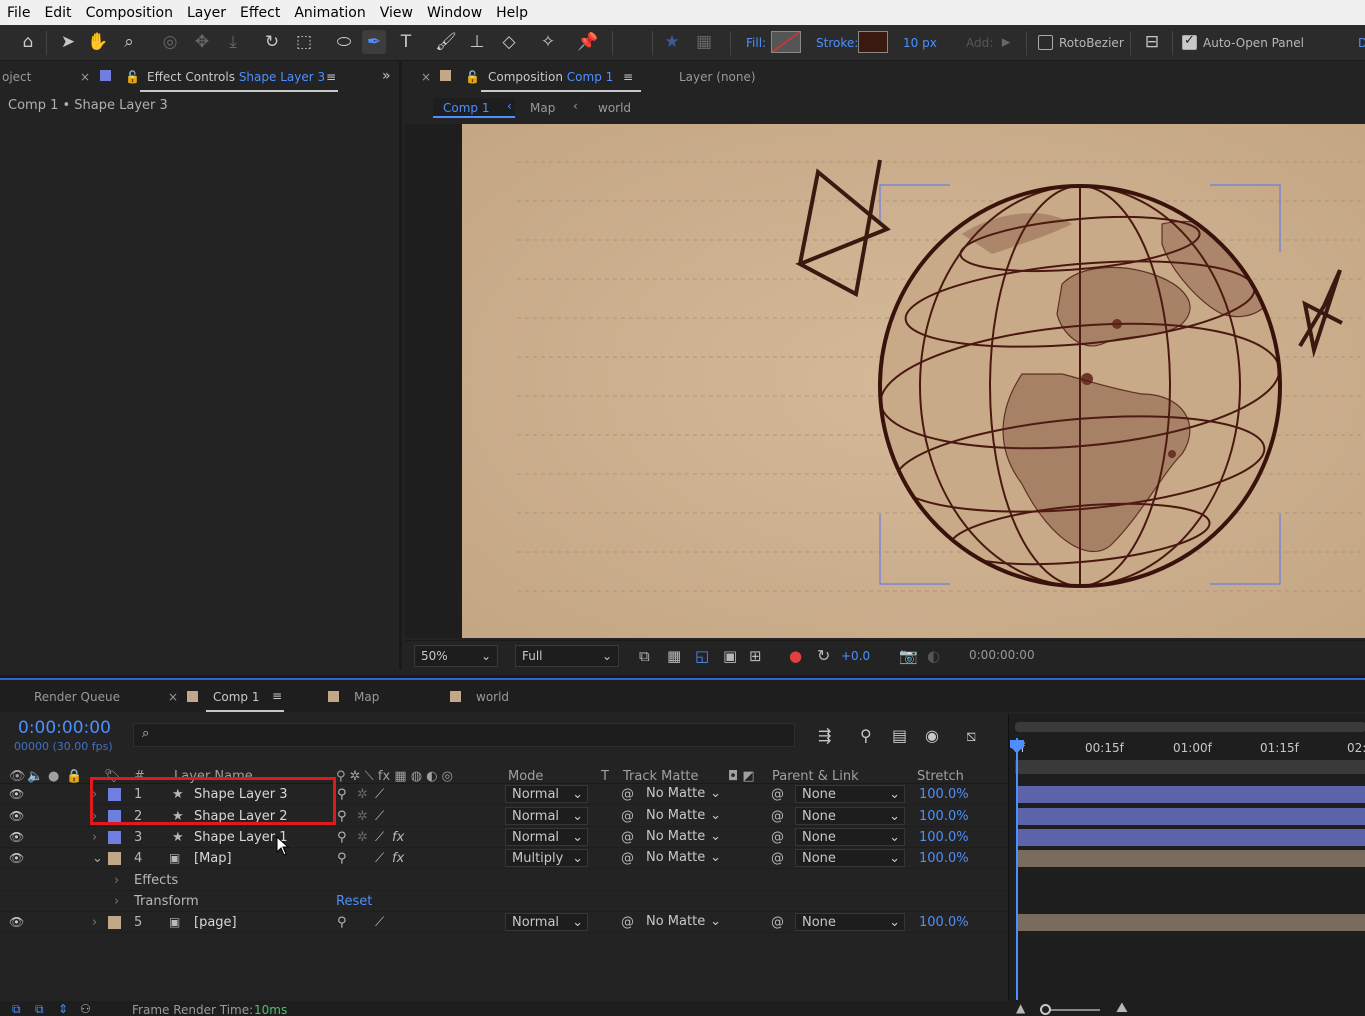 Image resolution: width=1365 pixels, height=1016 pixels. What do you see at coordinates (1009, 656) in the screenshot?
I see `timecode-display: 0:00:00:00` at bounding box center [1009, 656].